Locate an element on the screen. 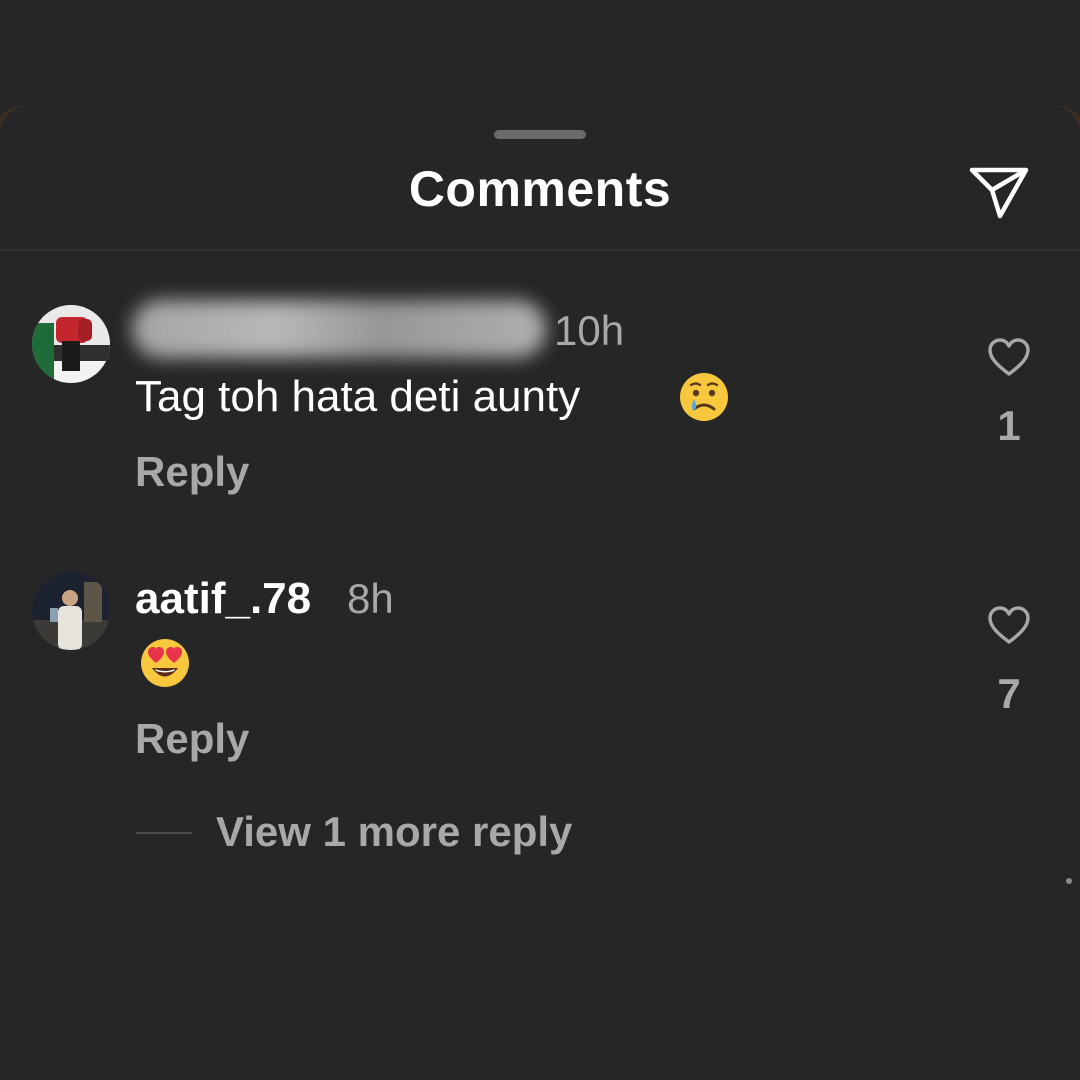 The image size is (1080, 1080). like-count: 1 is located at coordinates (1009, 425).